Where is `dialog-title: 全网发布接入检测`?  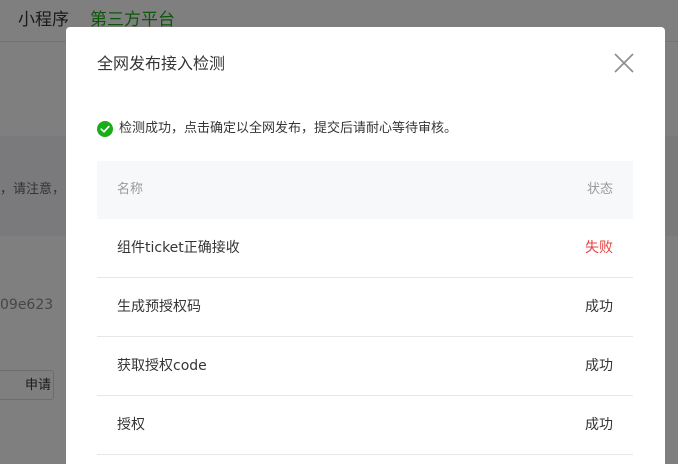
dialog-title: 全网发布接入检测 is located at coordinates (161, 63).